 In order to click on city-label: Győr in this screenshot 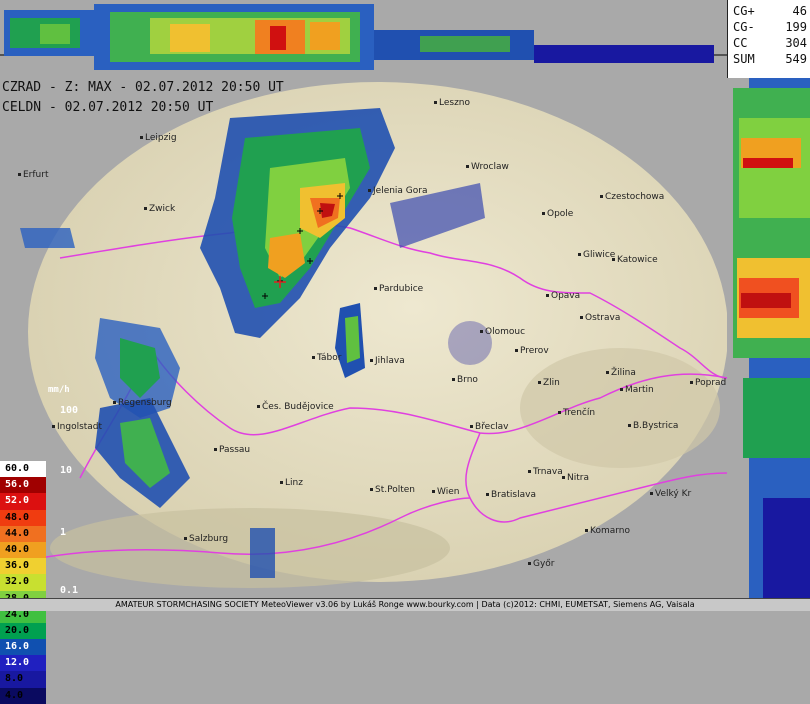, I will do `click(541, 564)`.